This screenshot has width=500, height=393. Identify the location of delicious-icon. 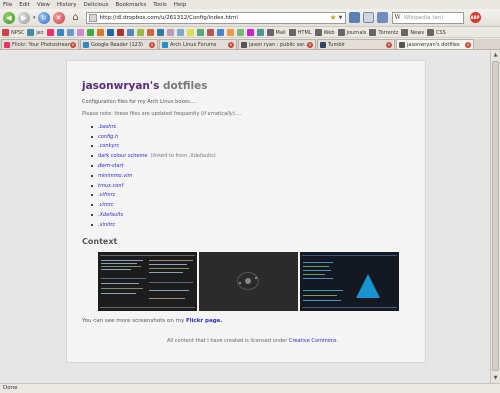
(382, 17).